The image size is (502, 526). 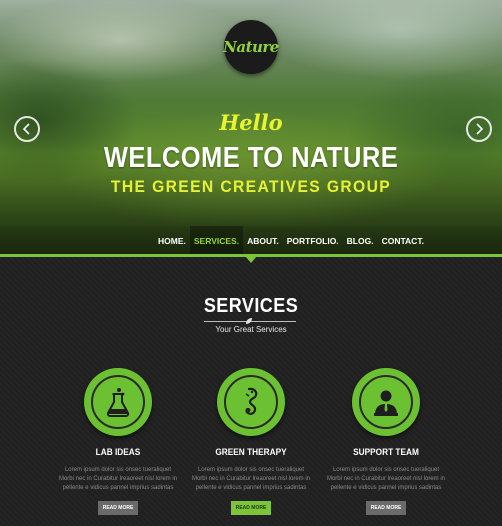 I want to click on flask-icon, so click(x=118, y=402).